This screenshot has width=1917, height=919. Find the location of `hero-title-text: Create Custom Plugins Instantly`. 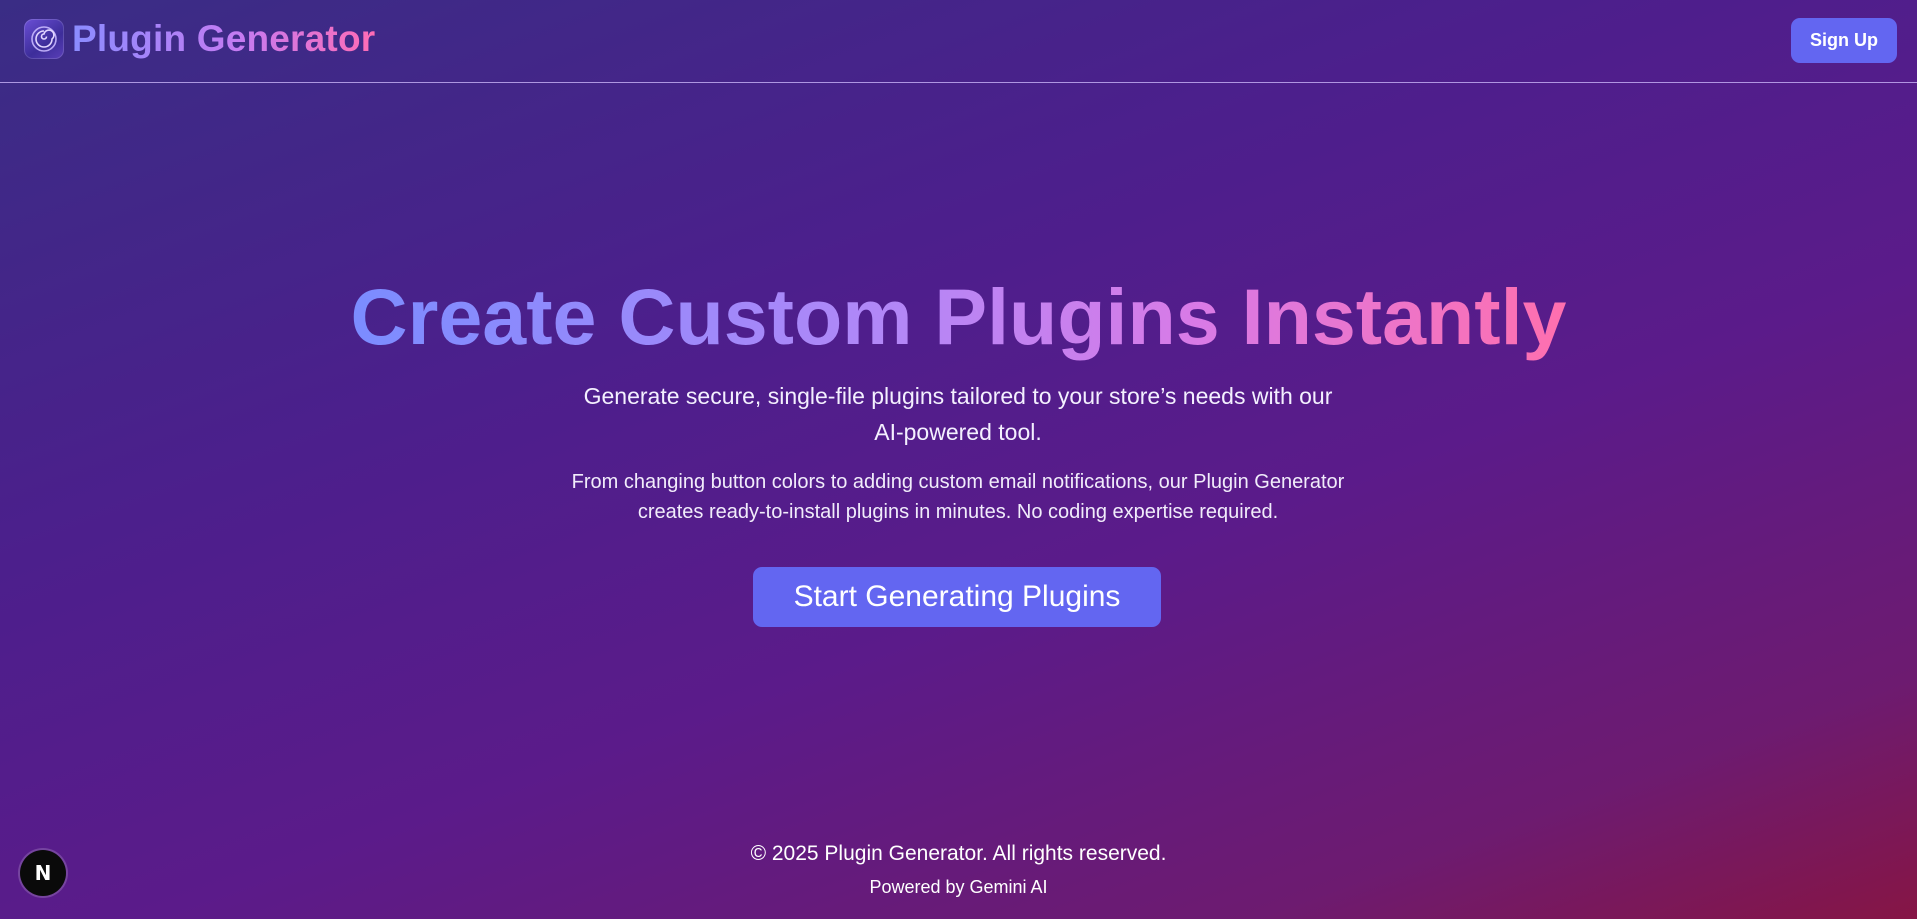

hero-title-text: Create Custom Plugins Instantly is located at coordinates (958, 316).